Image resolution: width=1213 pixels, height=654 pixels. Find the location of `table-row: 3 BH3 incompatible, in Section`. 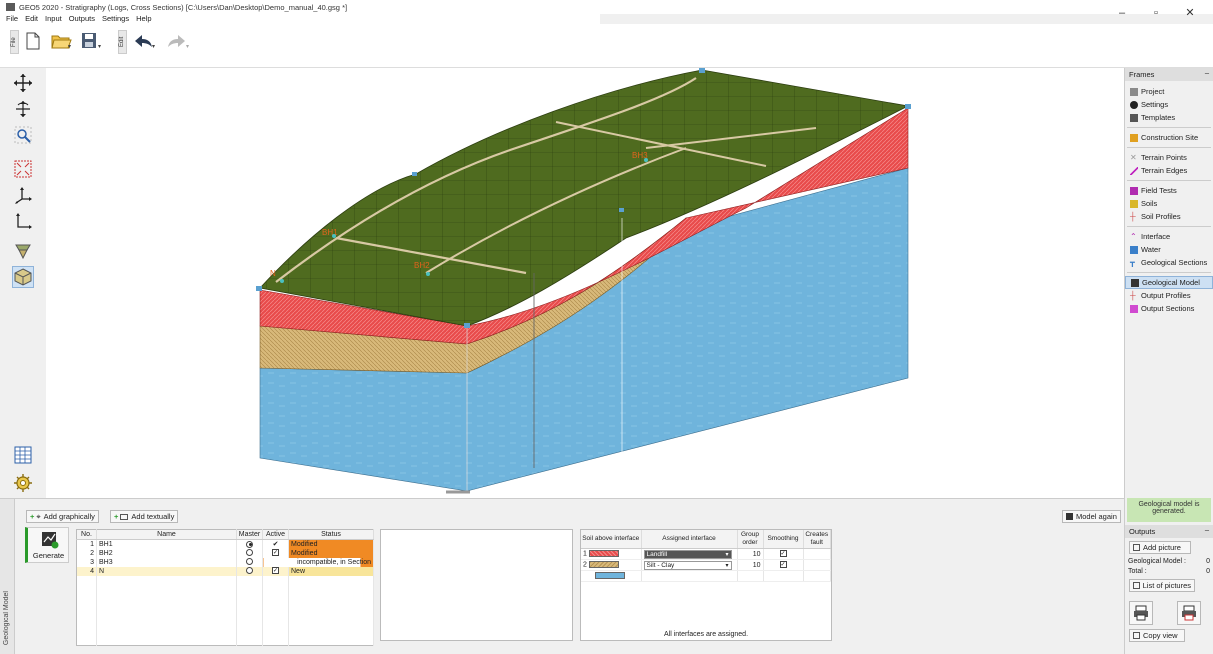

table-row: 3 BH3 incompatible, in Section is located at coordinates (225, 562).